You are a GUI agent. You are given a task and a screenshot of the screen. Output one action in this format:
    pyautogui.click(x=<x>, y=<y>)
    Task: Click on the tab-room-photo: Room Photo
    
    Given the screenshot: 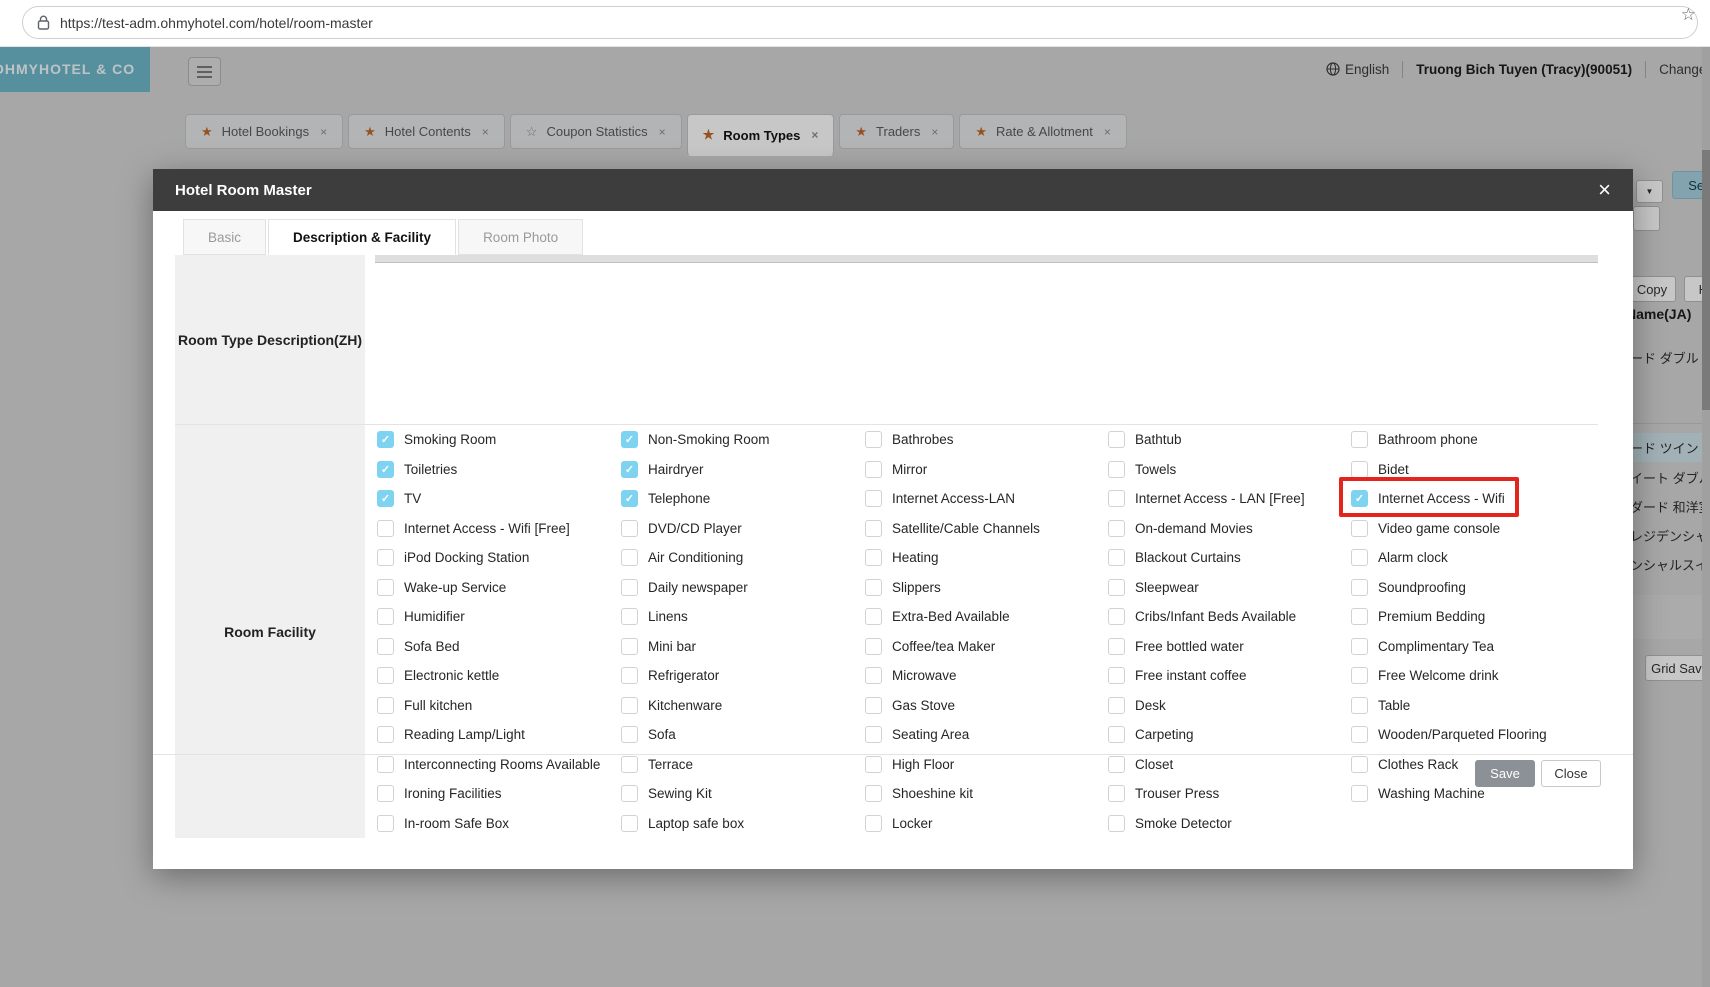 What is the action you would take?
    pyautogui.click(x=521, y=237)
    